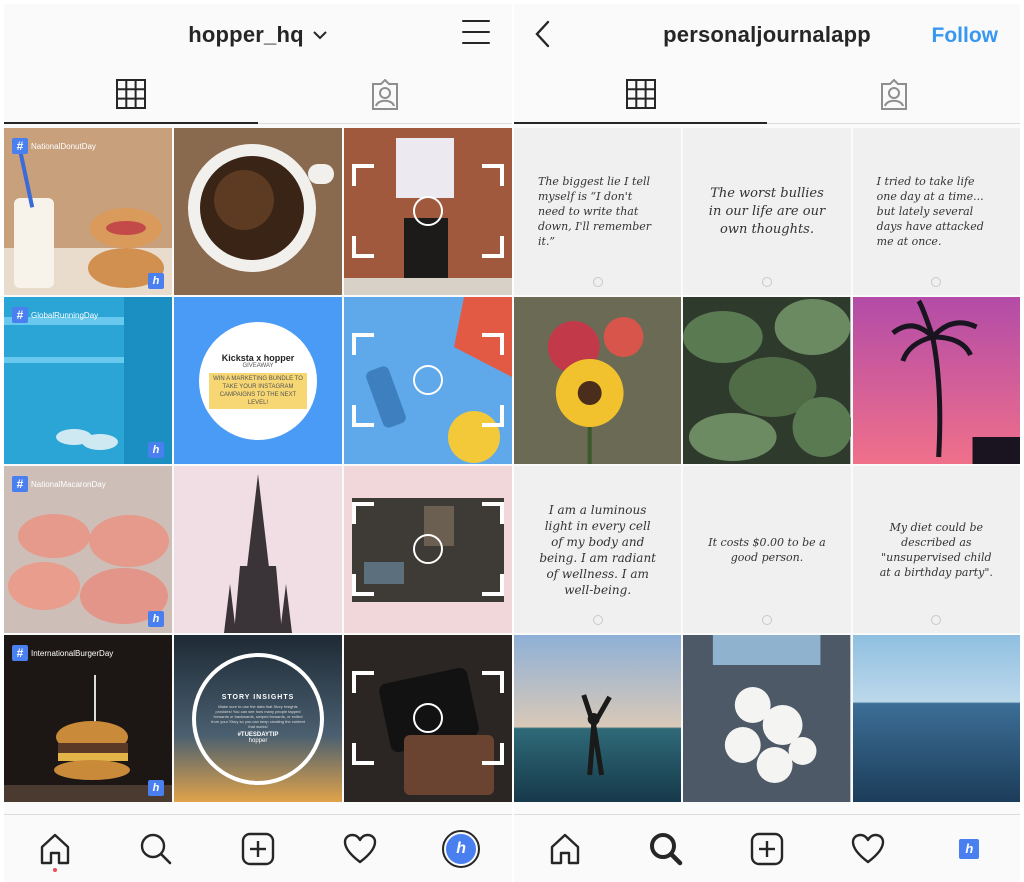 This screenshot has width=1024, height=882. I want to click on post-sea, so click(936, 718).